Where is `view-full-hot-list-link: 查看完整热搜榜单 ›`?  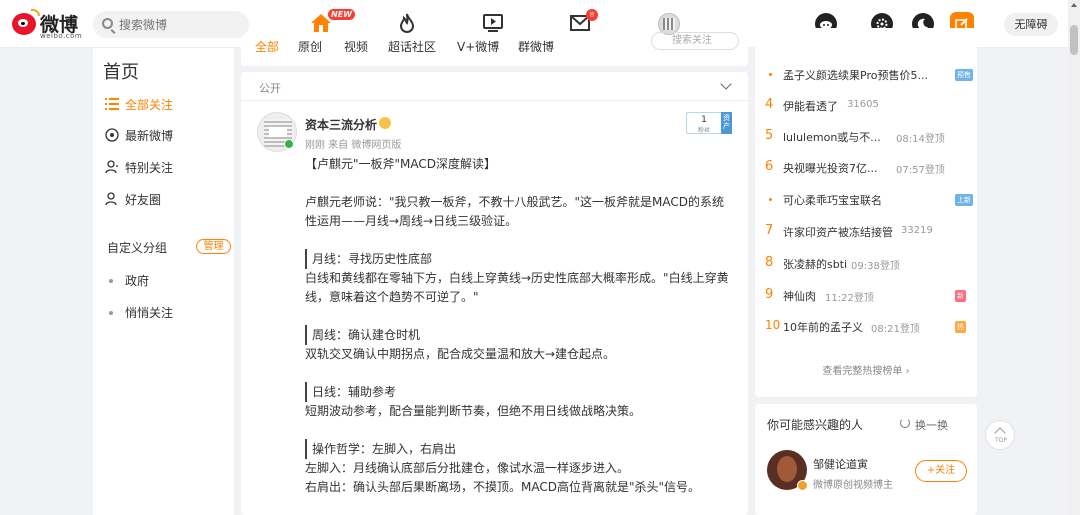 view-full-hot-list-link: 查看完整热搜榜单 › is located at coordinates (866, 369).